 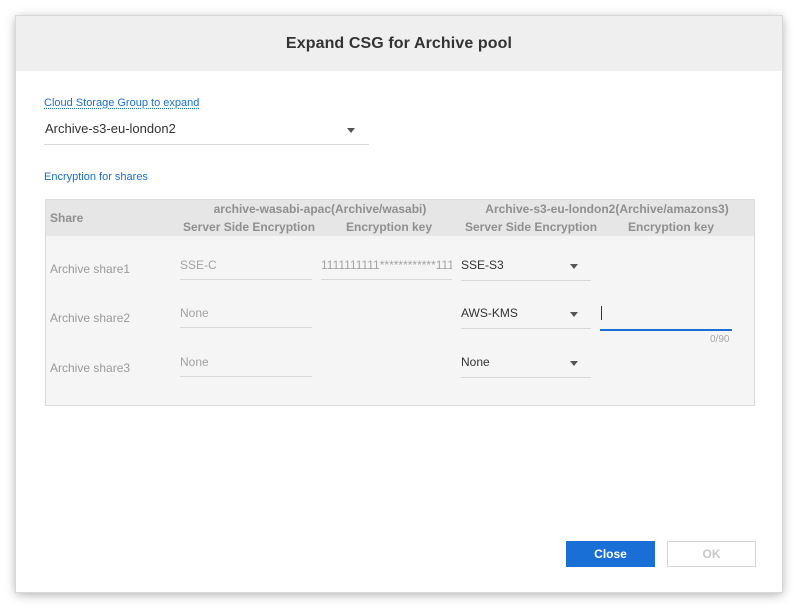 What do you see at coordinates (90, 318) in the screenshot?
I see `share-name-row2: Archive share2` at bounding box center [90, 318].